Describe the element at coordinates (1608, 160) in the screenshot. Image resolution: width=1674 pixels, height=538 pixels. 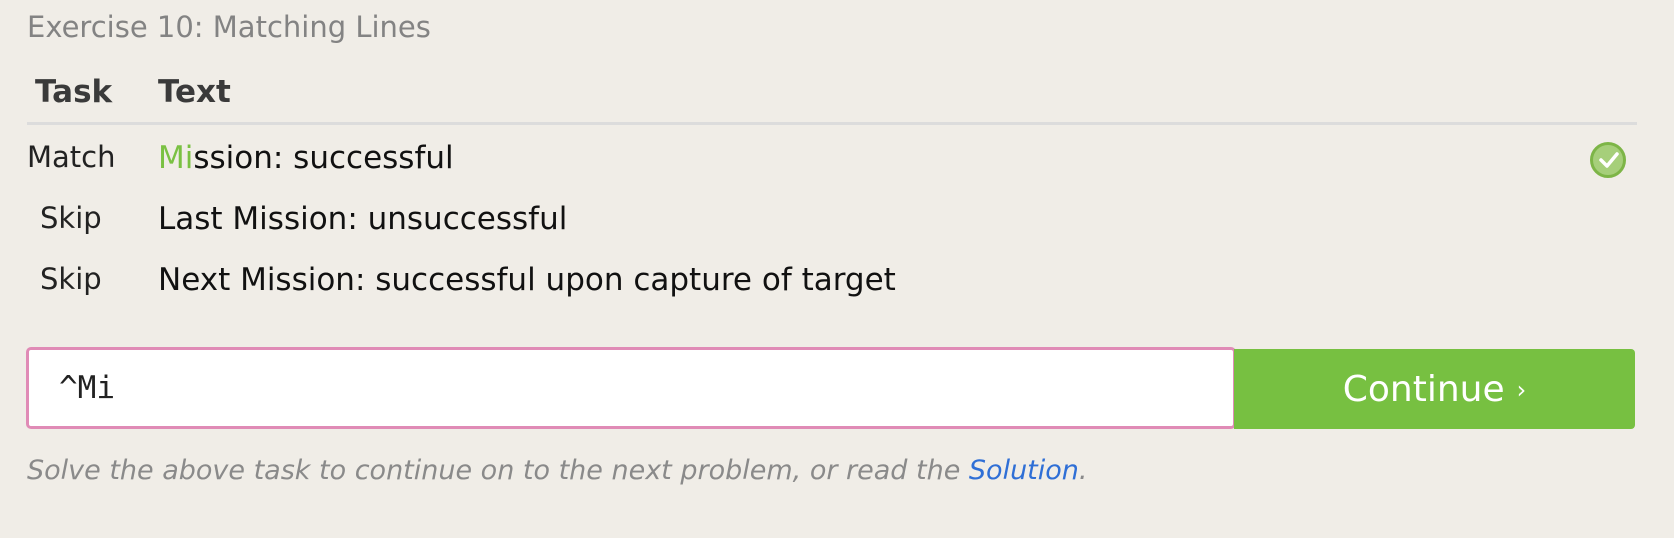
I see `check-circle-icon` at that location.